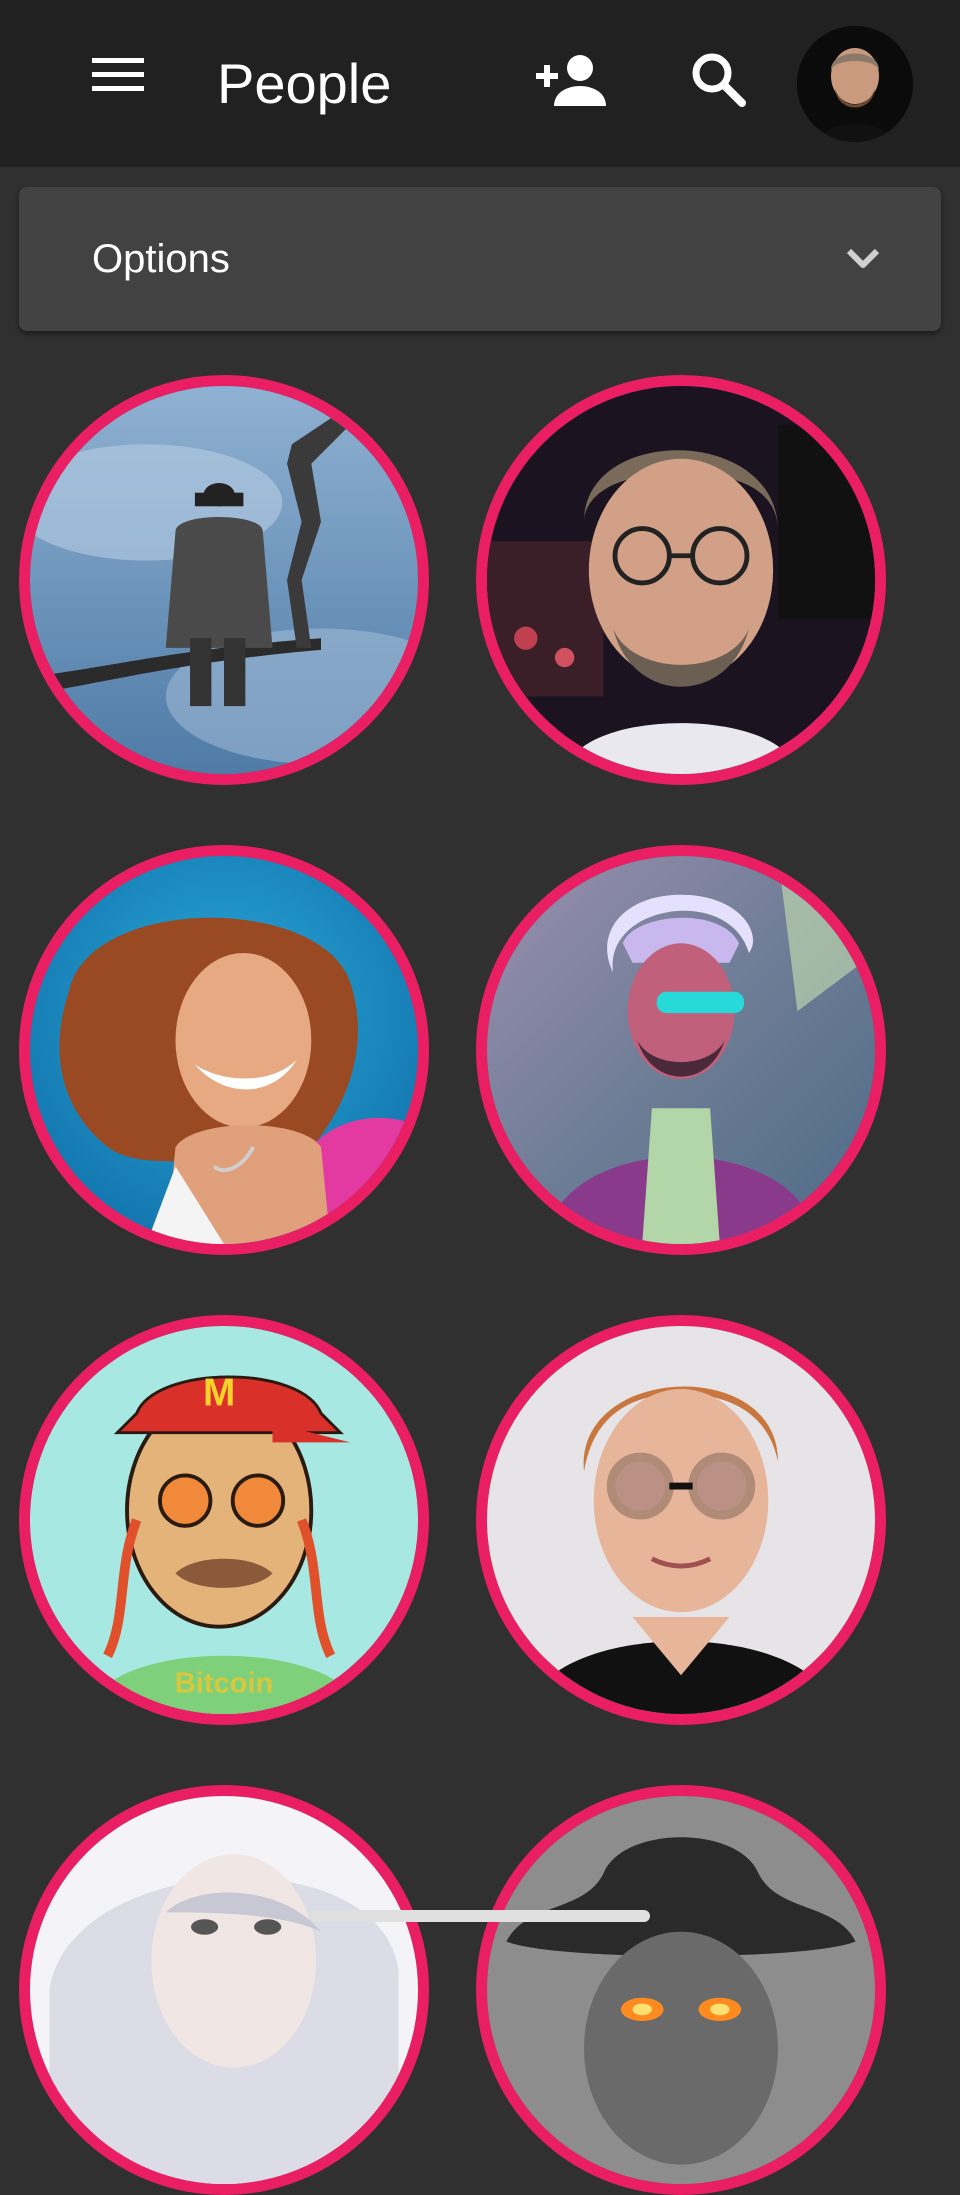  Describe the element at coordinates (863, 258) in the screenshot. I see `chevron-down-icon` at that location.